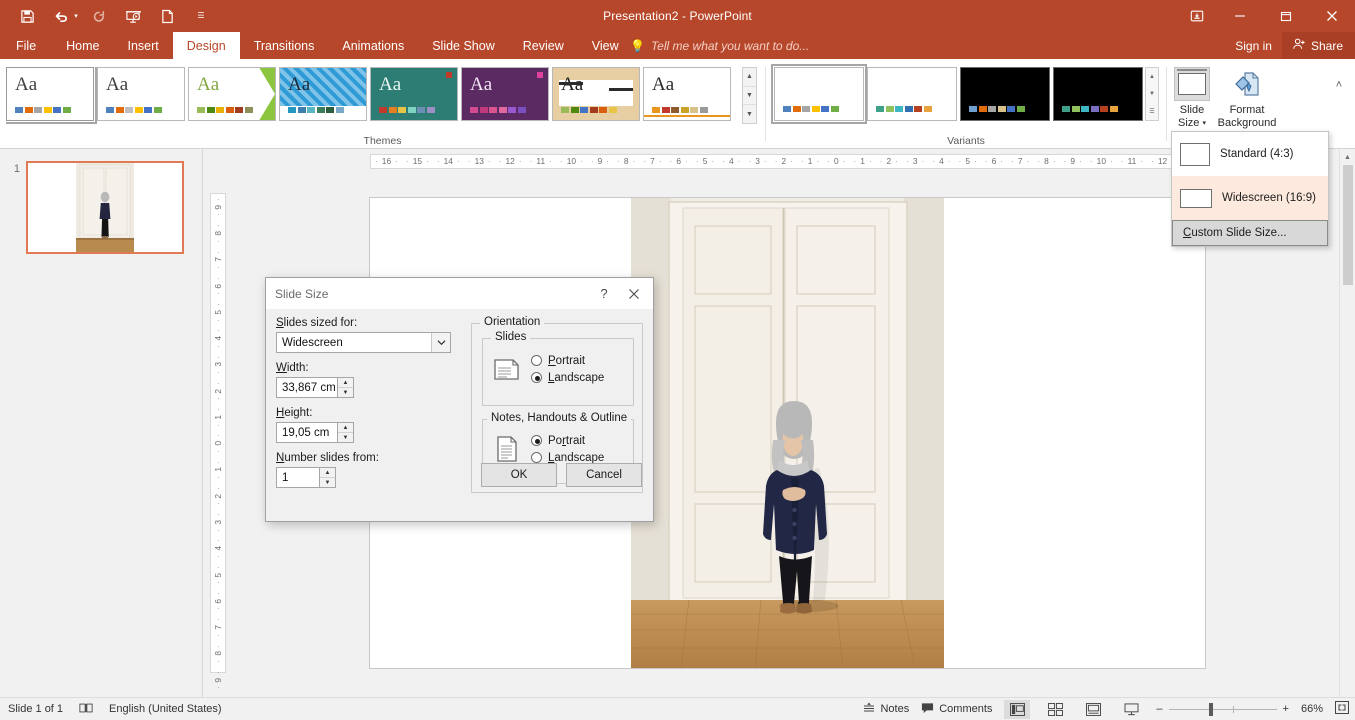 This screenshot has width=1355, height=720. Describe the element at coordinates (604, 475) in the screenshot. I see `cancel-button: Cancel` at that location.